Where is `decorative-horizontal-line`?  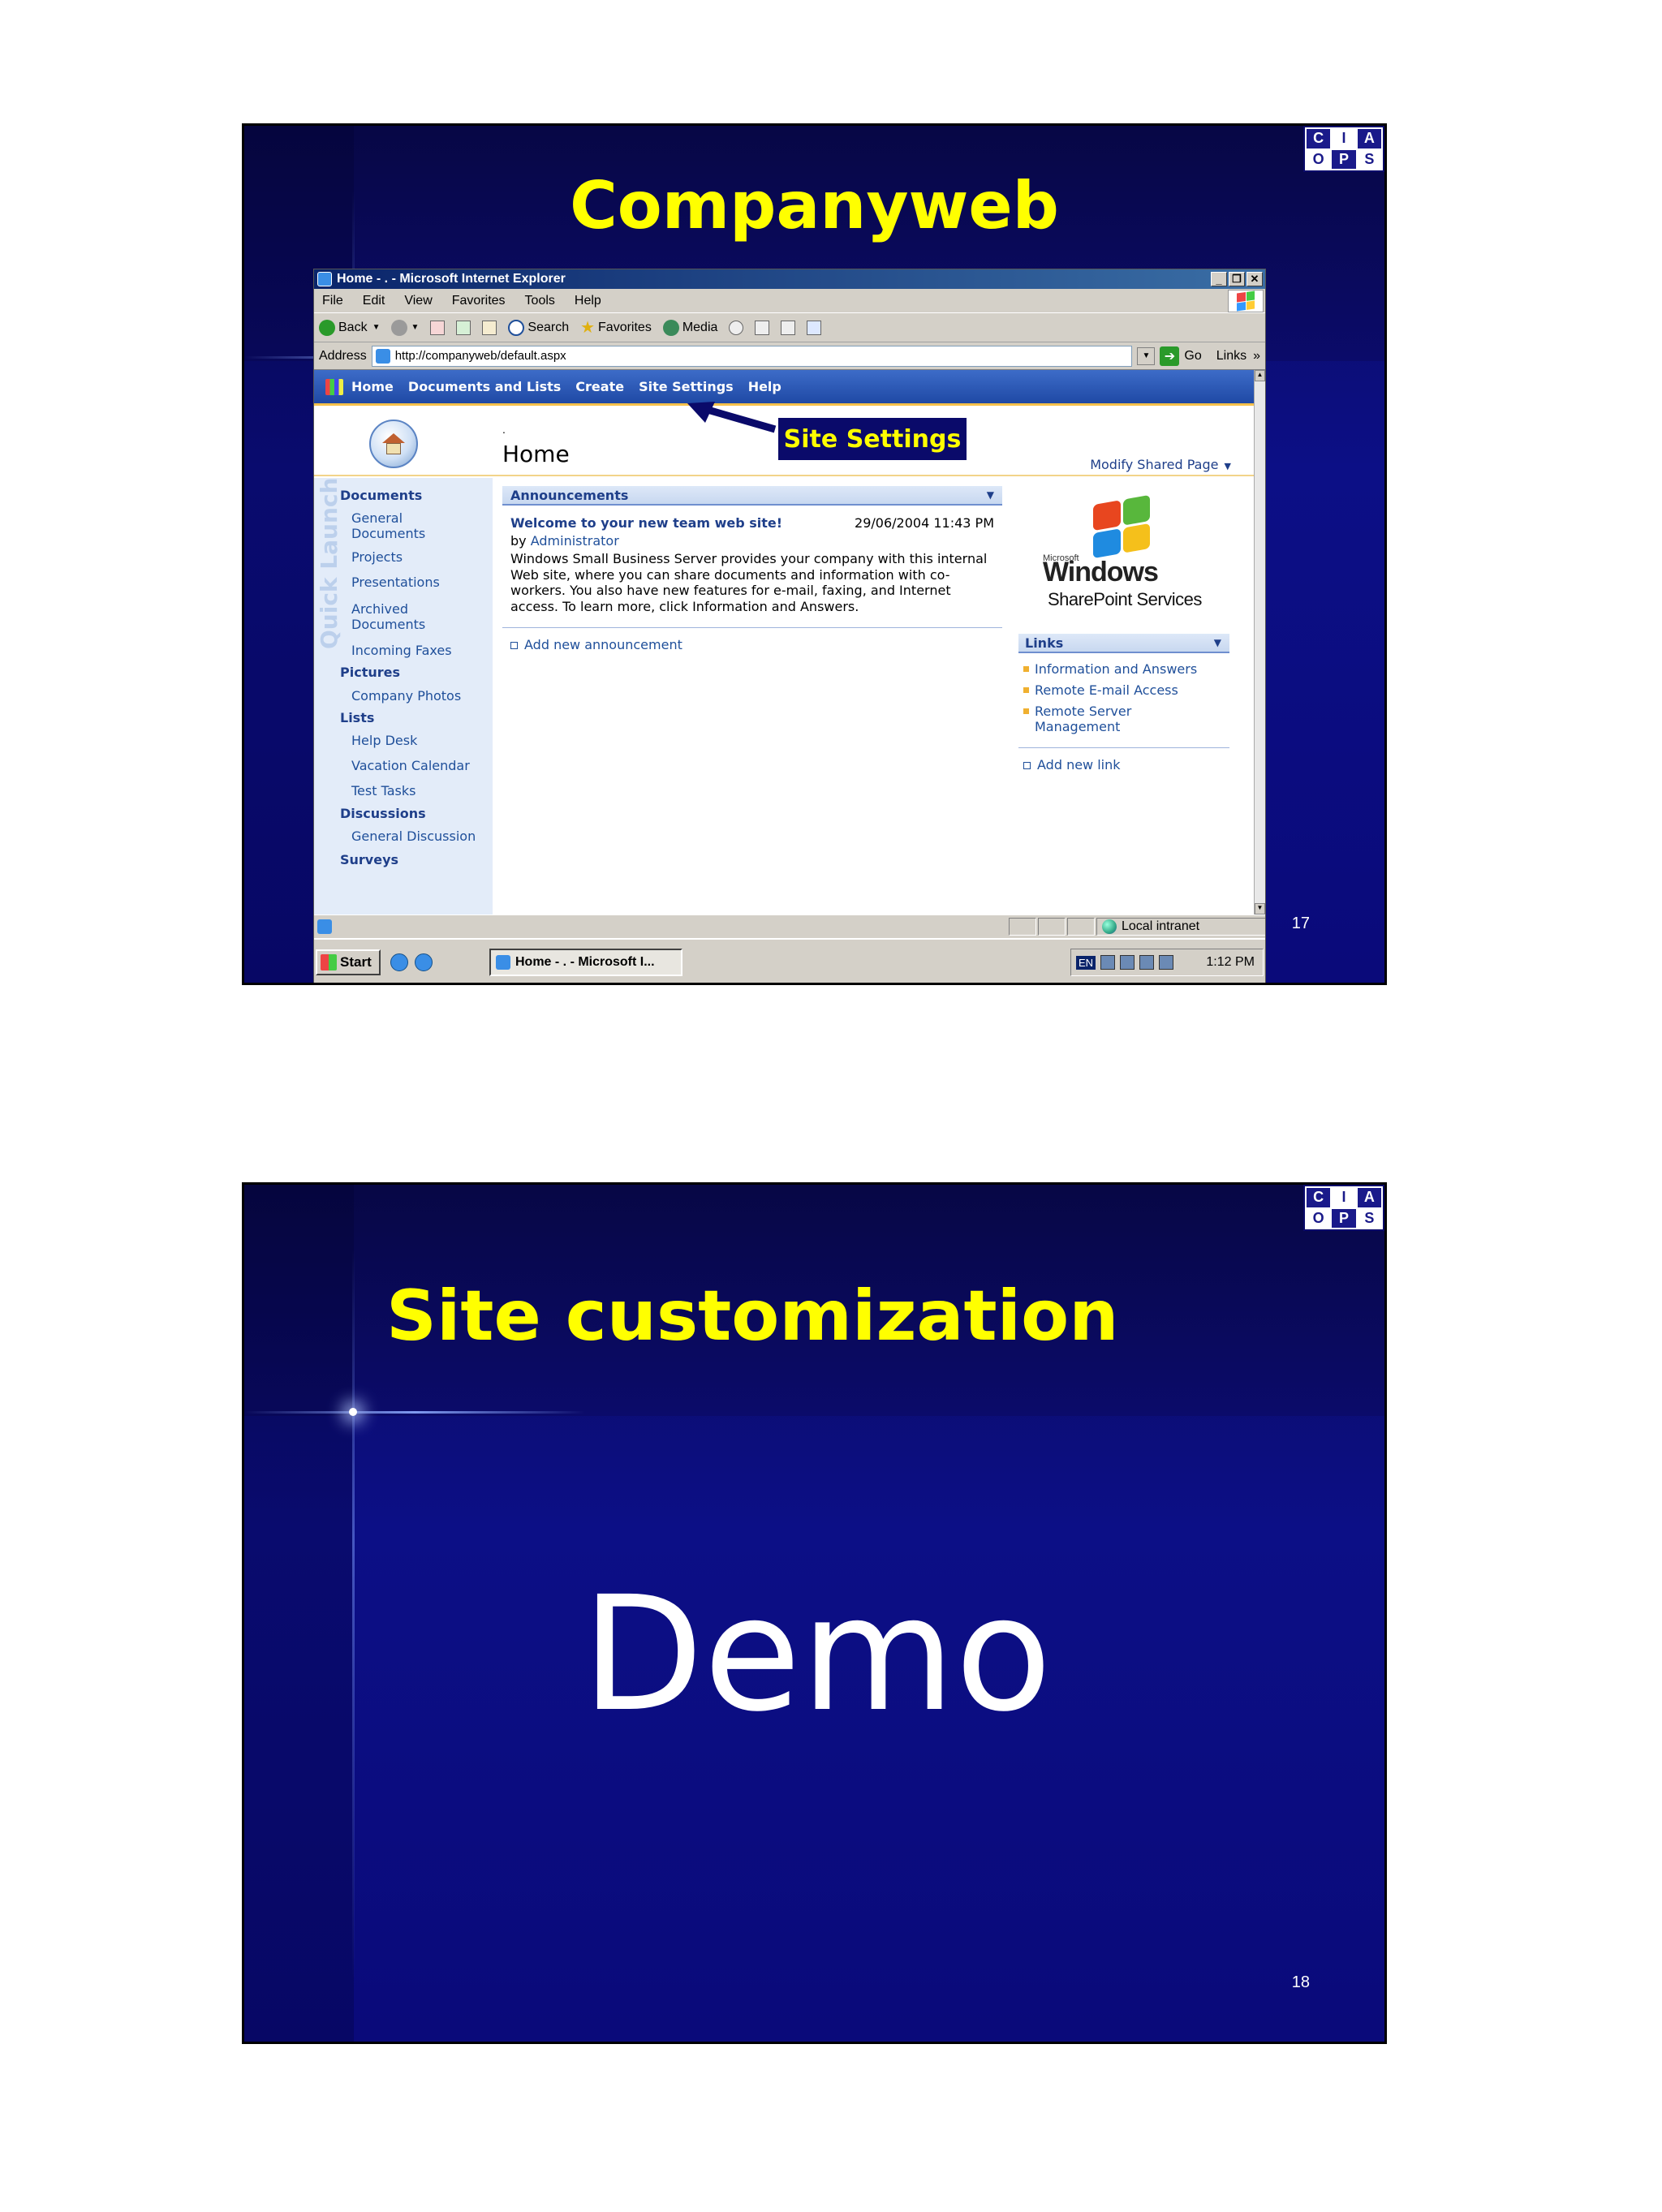
decorative-horizontal-line is located at coordinates (414, 1412).